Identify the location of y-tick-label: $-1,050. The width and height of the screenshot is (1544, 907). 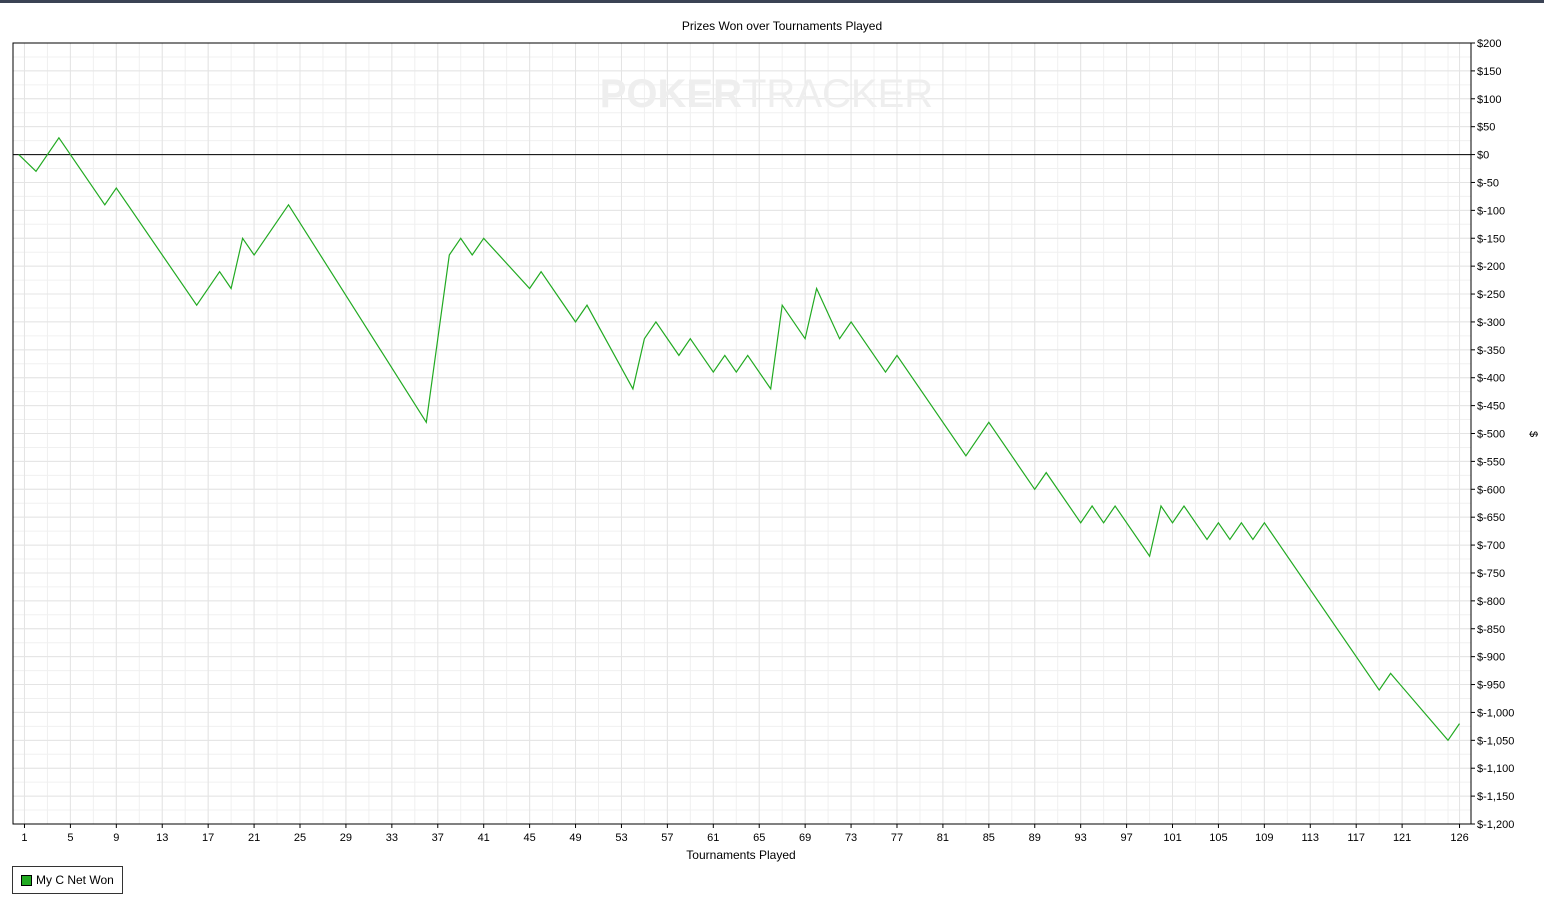
(1495, 741).